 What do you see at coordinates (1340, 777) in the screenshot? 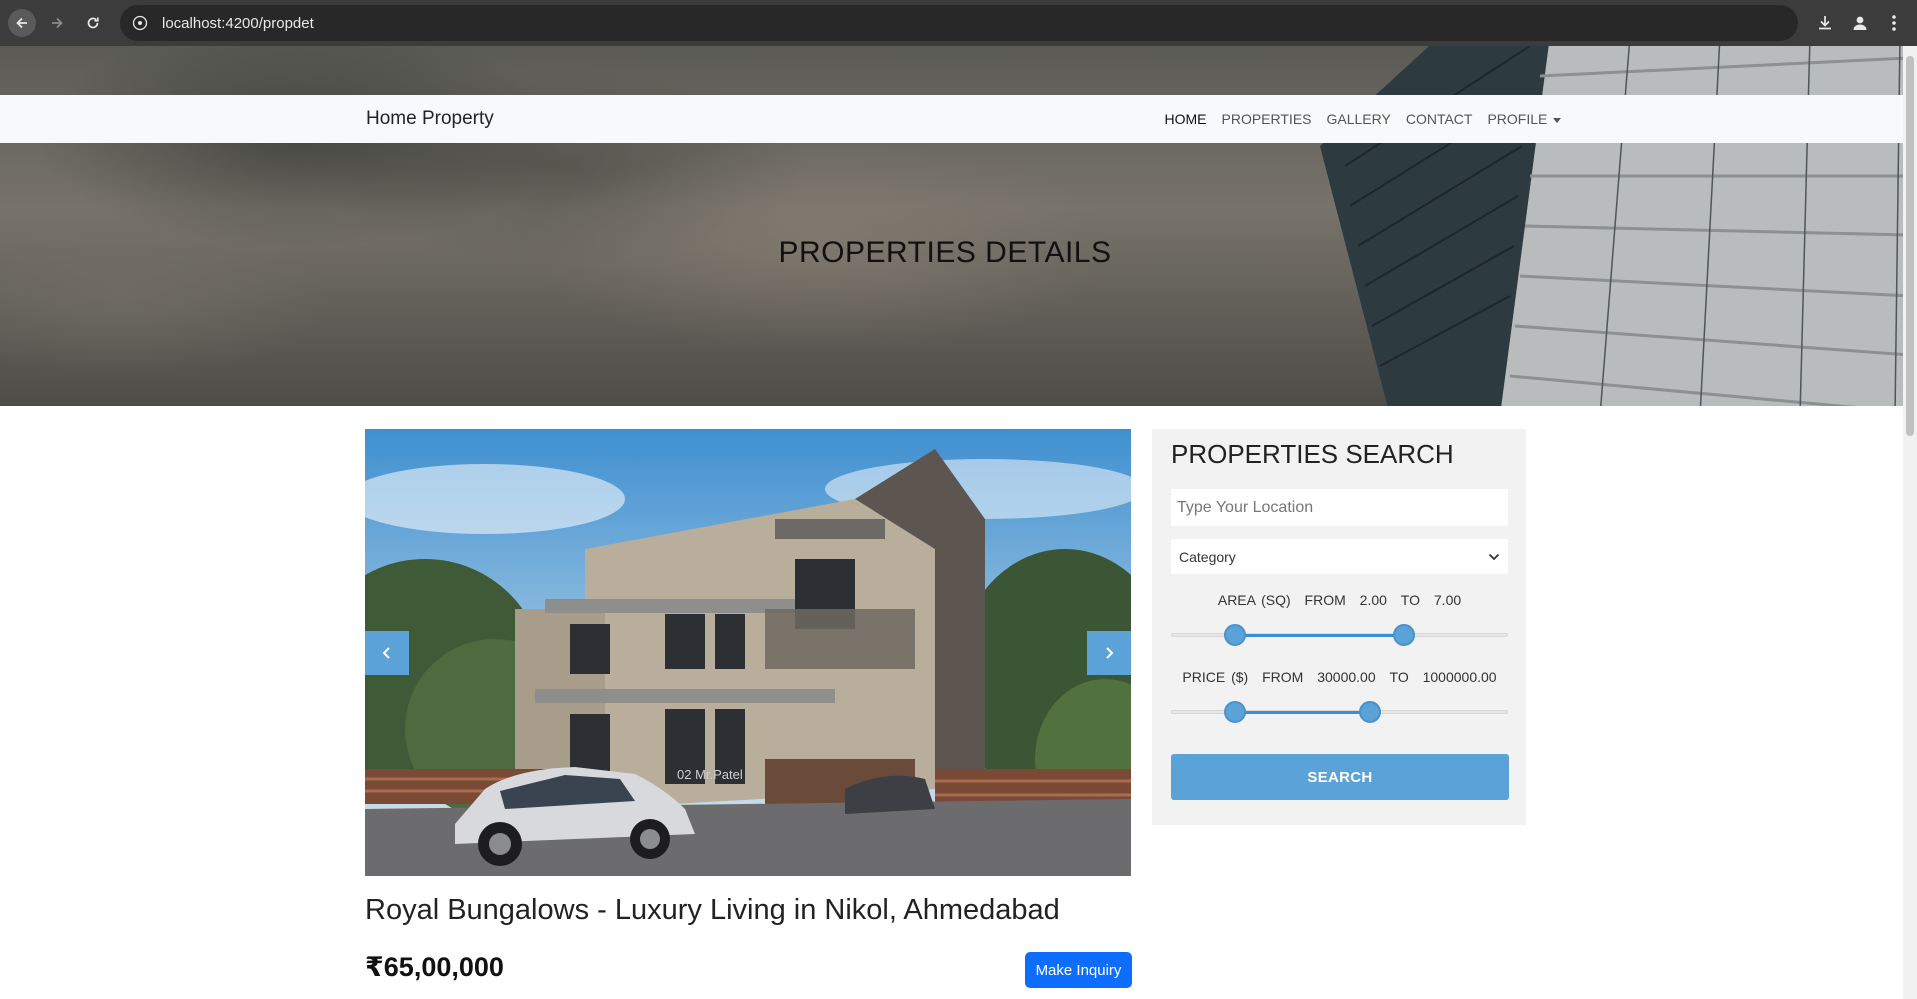
I see `search-button: SEARCH` at bounding box center [1340, 777].